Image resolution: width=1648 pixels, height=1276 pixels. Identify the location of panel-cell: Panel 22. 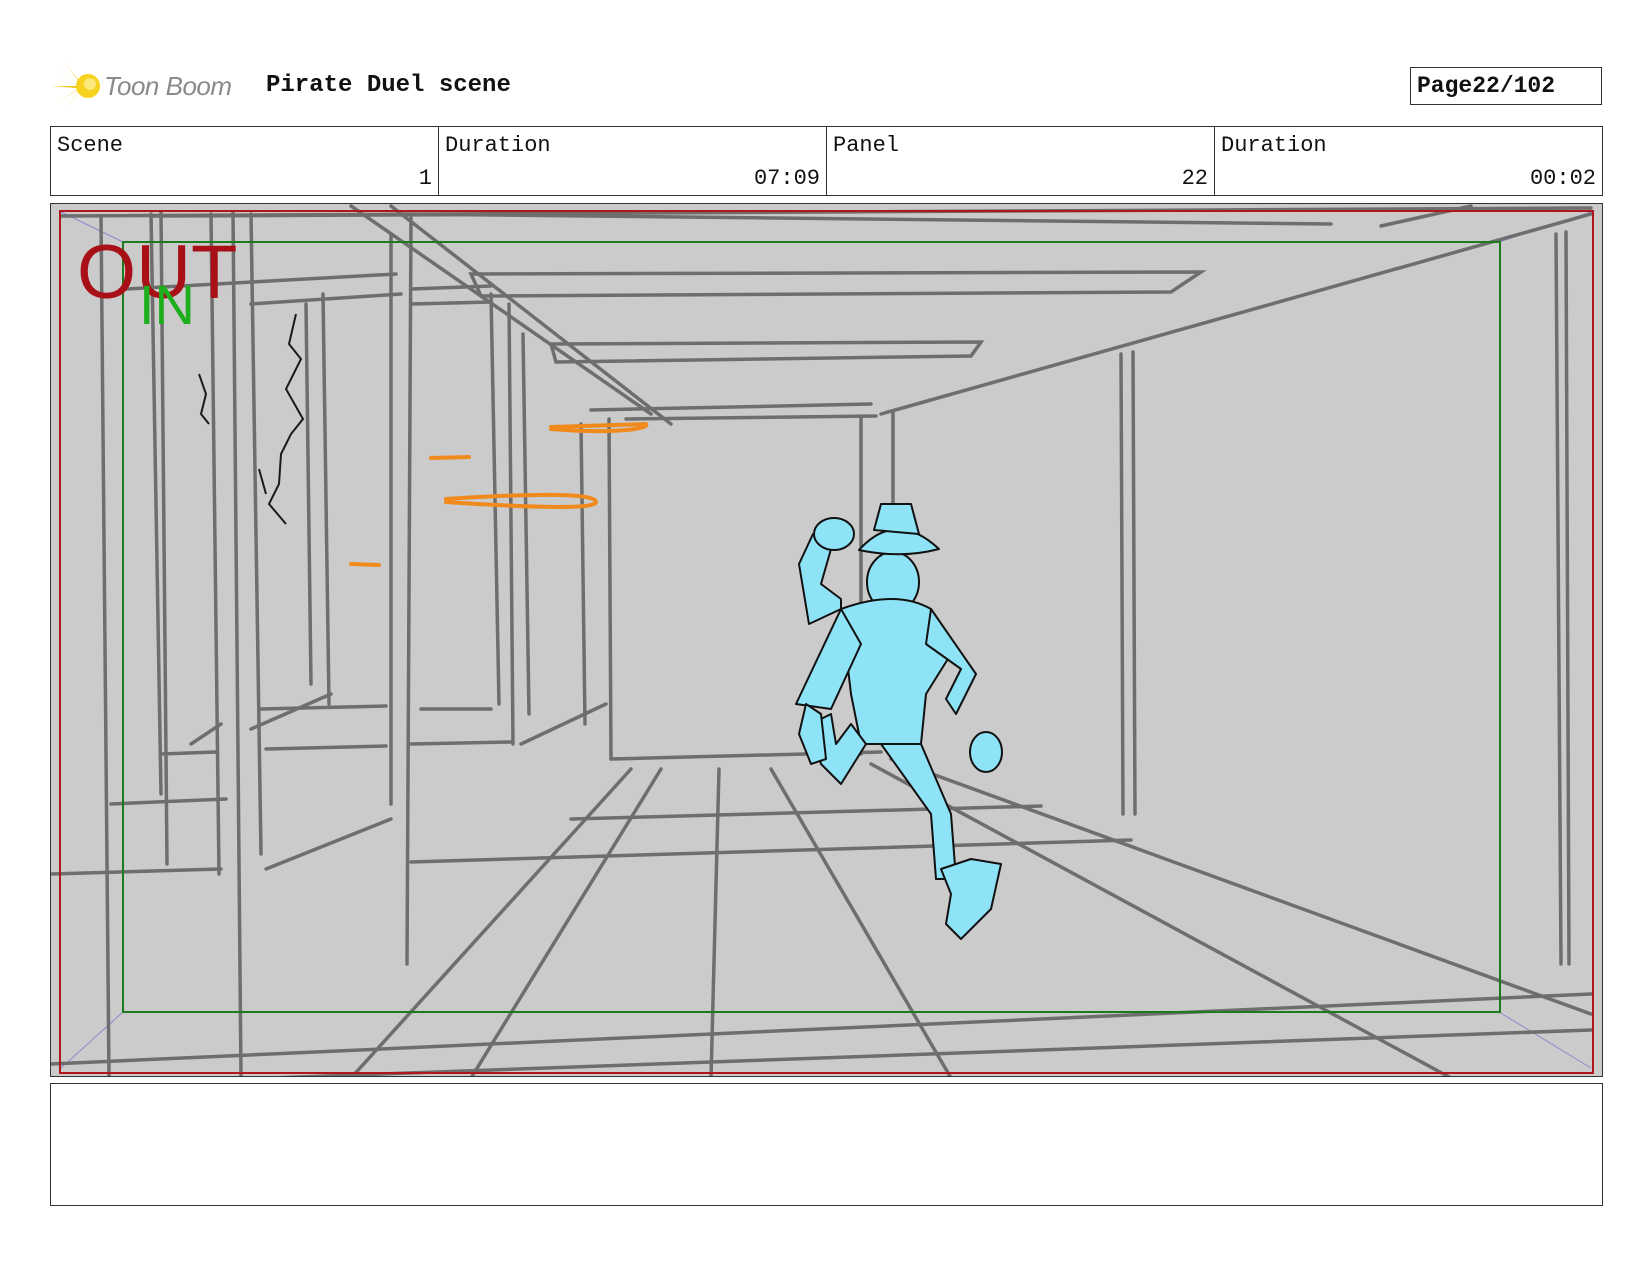
(1021, 161).